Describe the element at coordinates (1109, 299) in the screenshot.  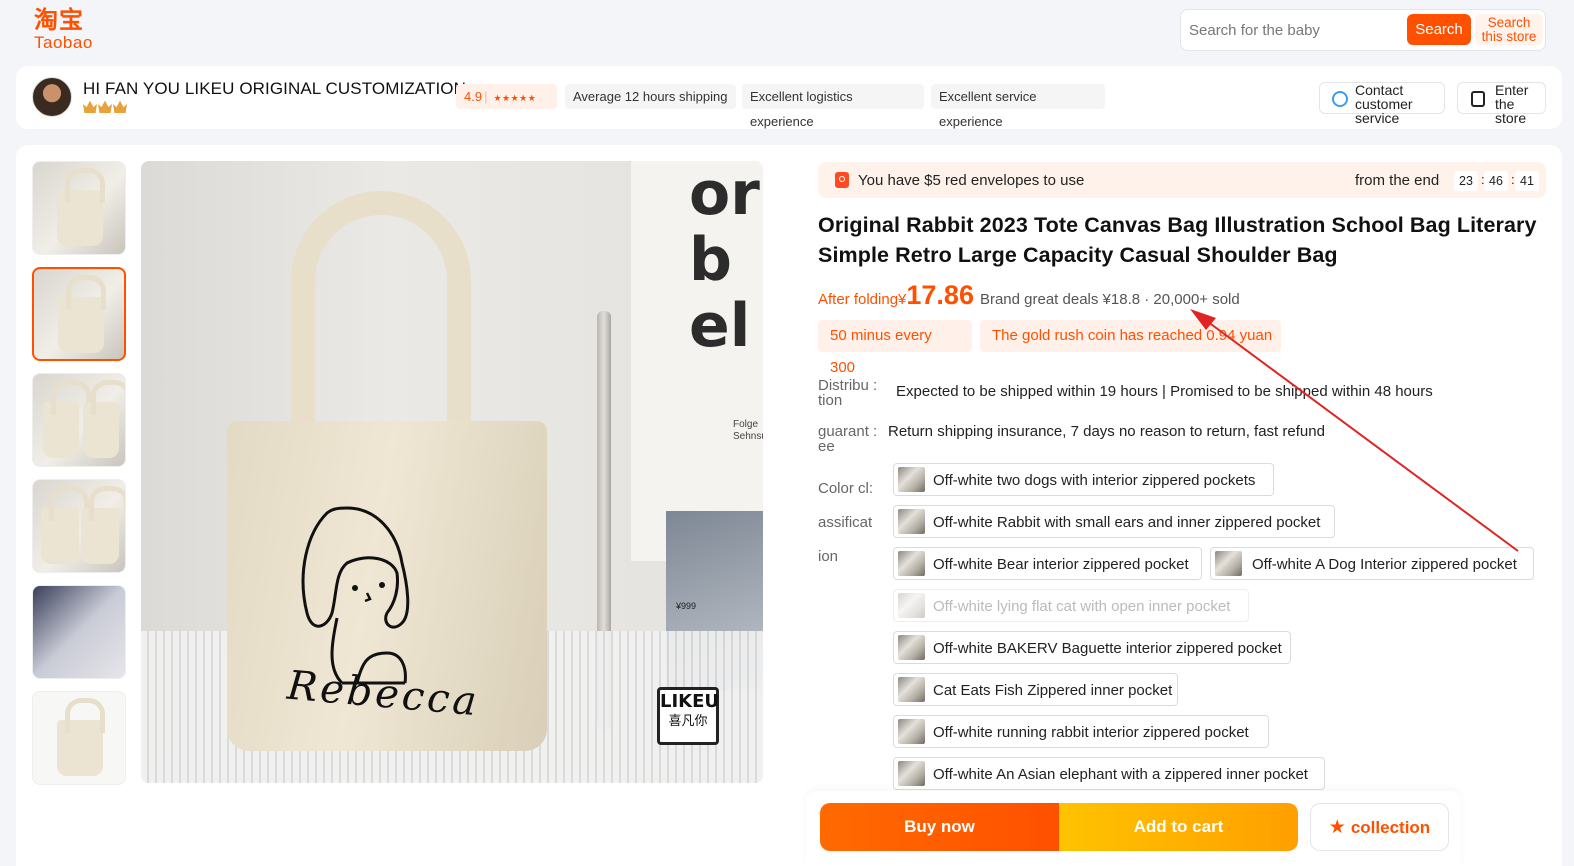
I see `deals-and-sold: Brand great deals ¥18.8 · 20,000+ sold` at that location.